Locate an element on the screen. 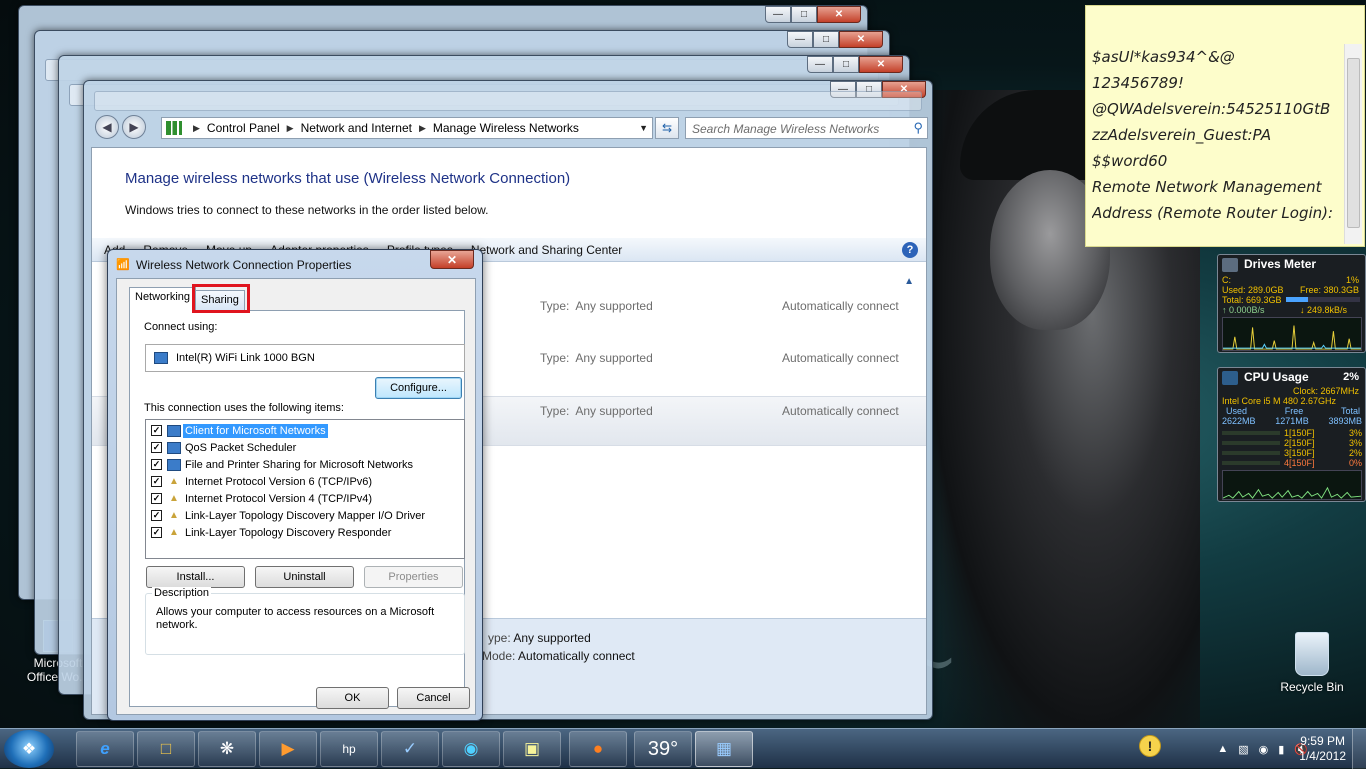  type-label: Type: is located at coordinates (555, 411).